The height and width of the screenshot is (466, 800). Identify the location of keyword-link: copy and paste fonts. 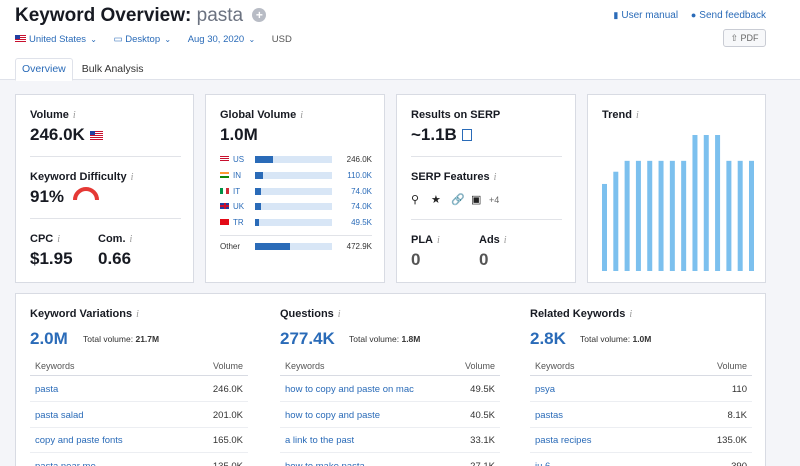
(79, 440).